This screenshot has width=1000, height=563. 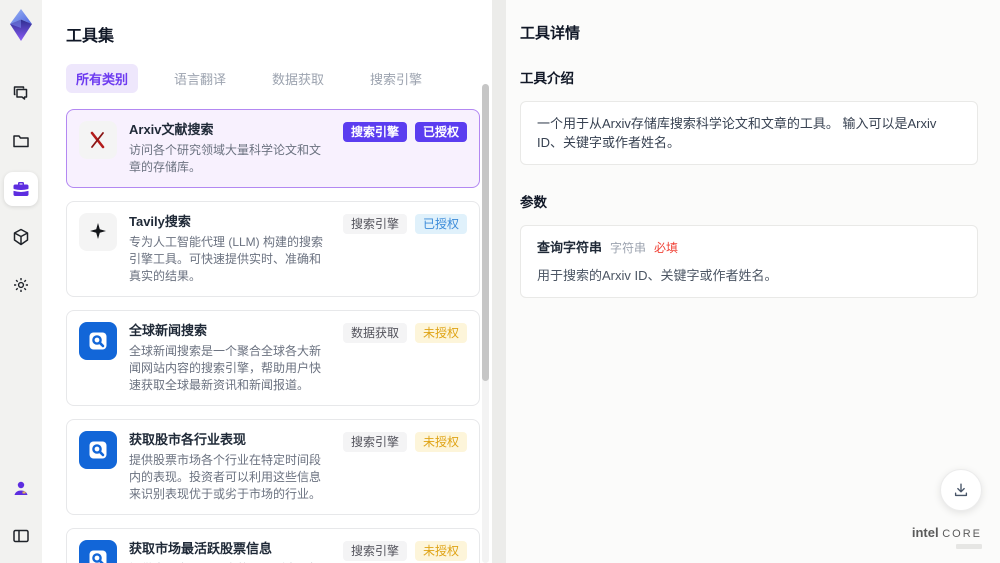 I want to click on tab-0: 所有类别, so click(x=102, y=78).